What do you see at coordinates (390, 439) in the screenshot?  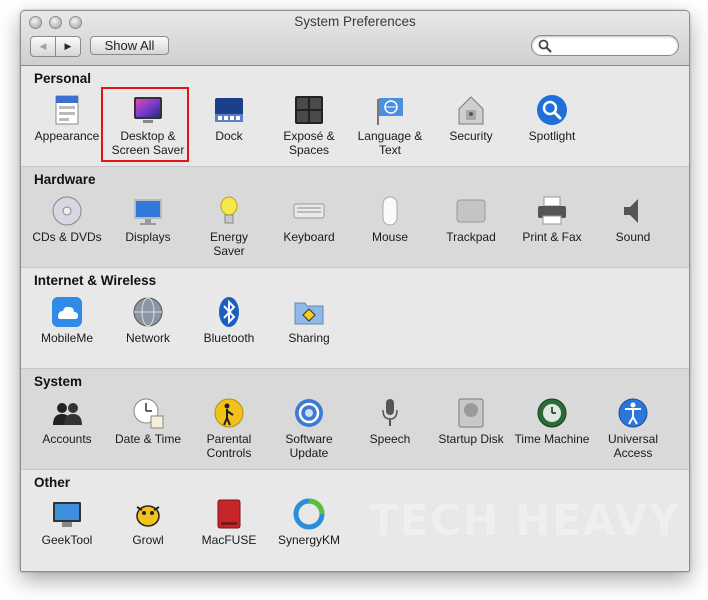 I see `pref-label: Speech` at bounding box center [390, 439].